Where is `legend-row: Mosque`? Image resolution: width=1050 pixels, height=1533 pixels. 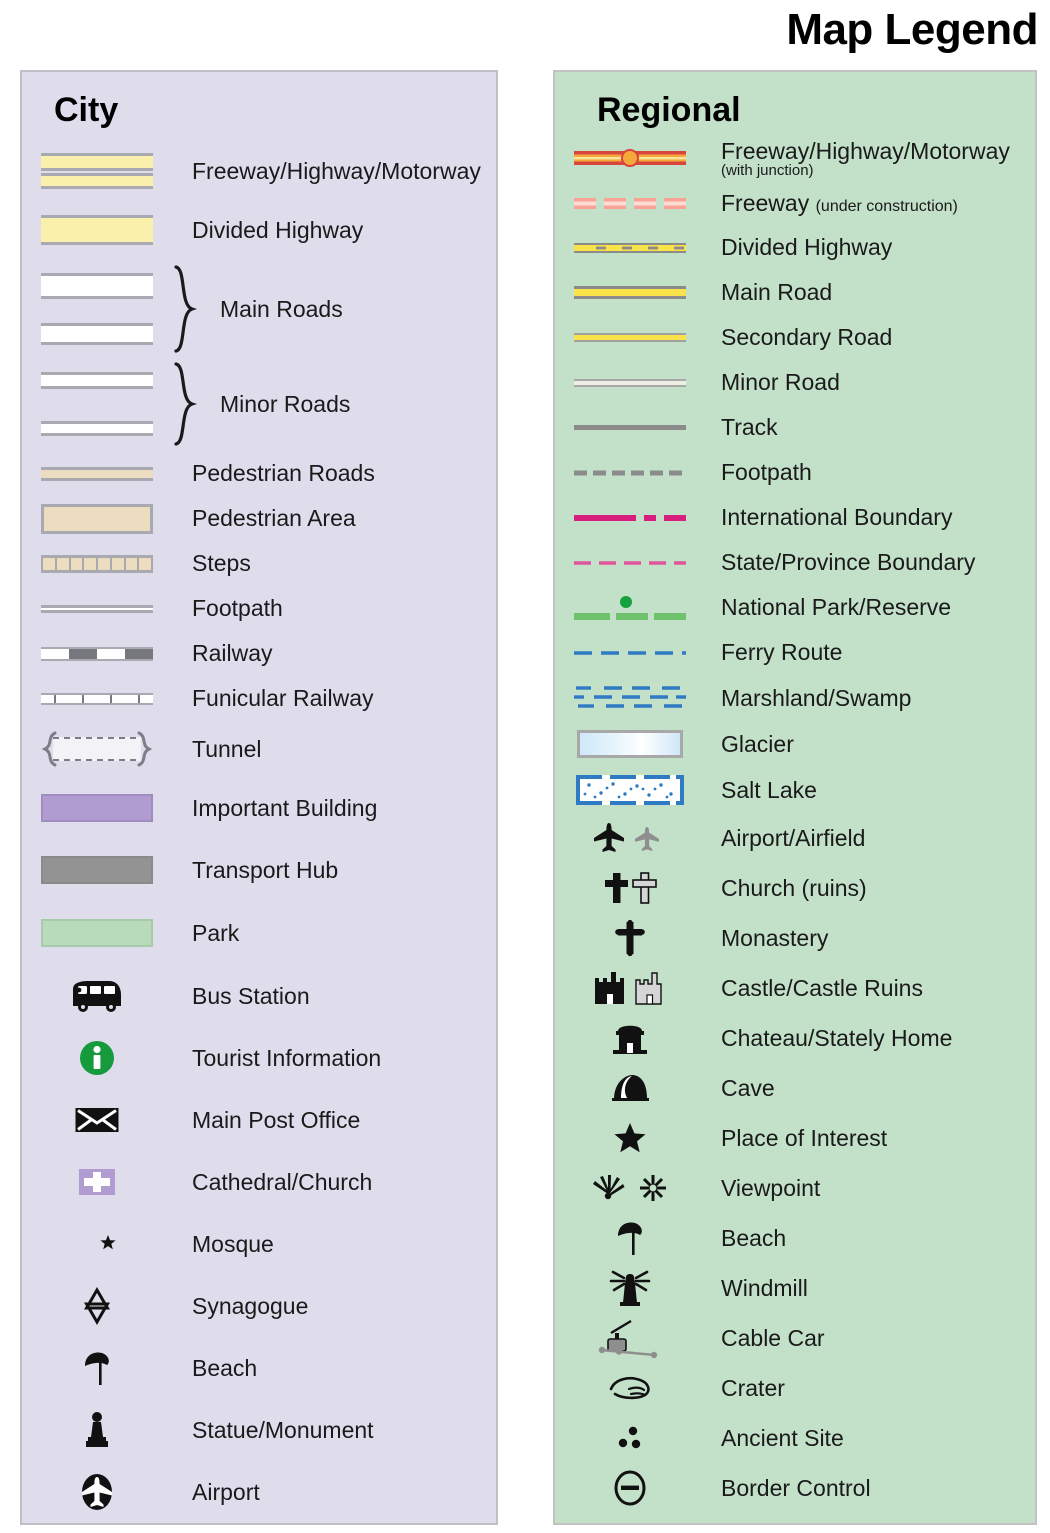
legend-row: Mosque is located at coordinates (259, 1244).